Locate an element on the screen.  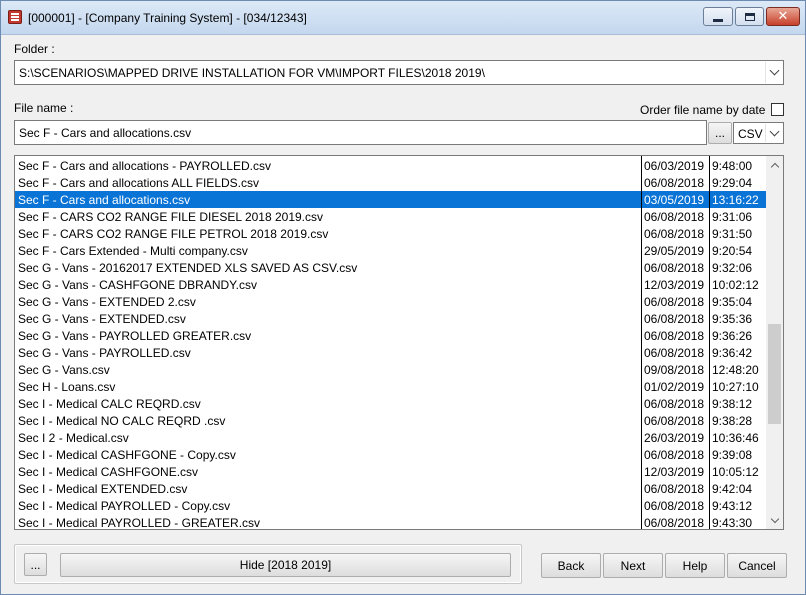
file-name-cell: Sec H - Loans.csv is located at coordinates (67, 387).